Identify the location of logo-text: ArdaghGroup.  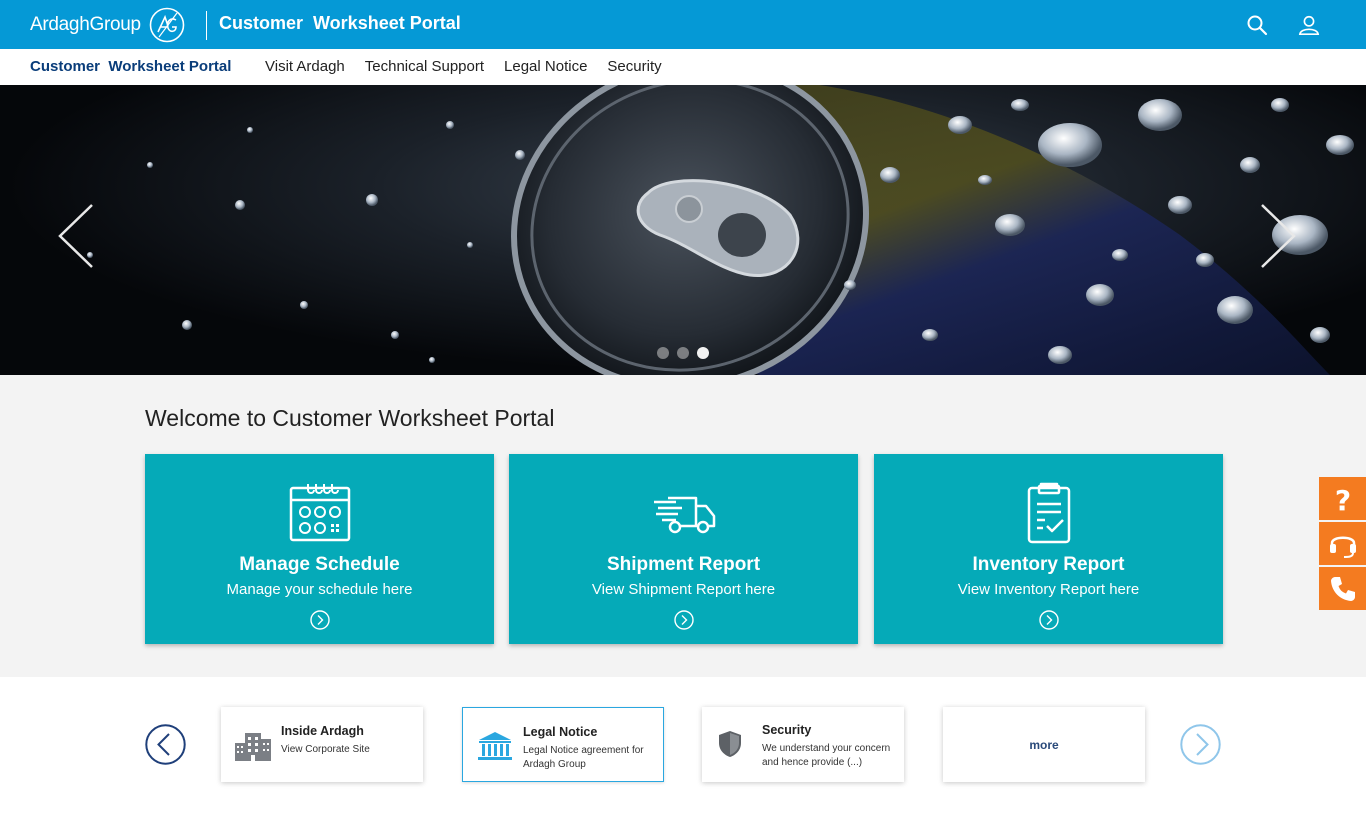
(85, 24).